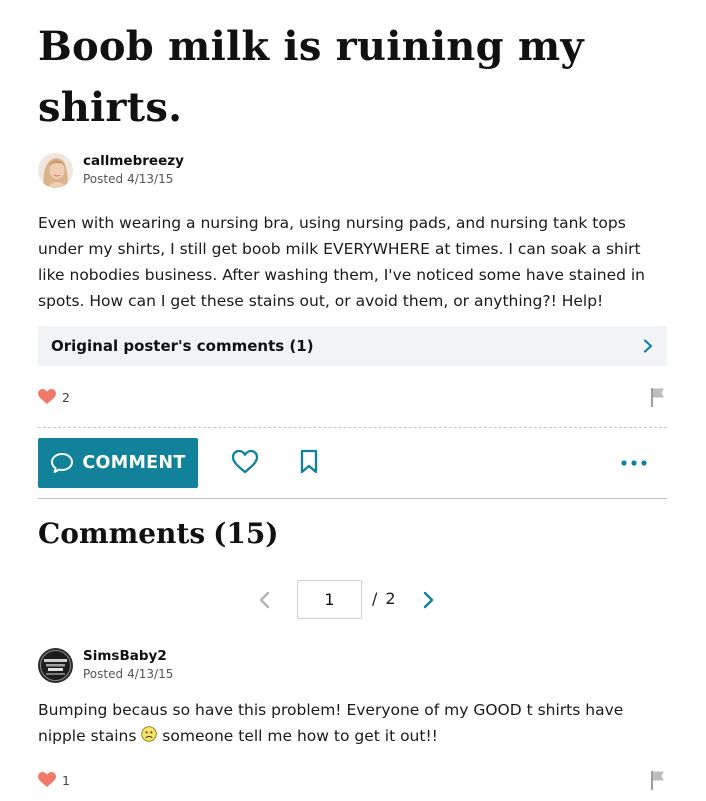 This screenshot has width=706, height=801. What do you see at coordinates (352, 170) in the screenshot?
I see `post-author: callmebreezy Posted 4/13/15` at bounding box center [352, 170].